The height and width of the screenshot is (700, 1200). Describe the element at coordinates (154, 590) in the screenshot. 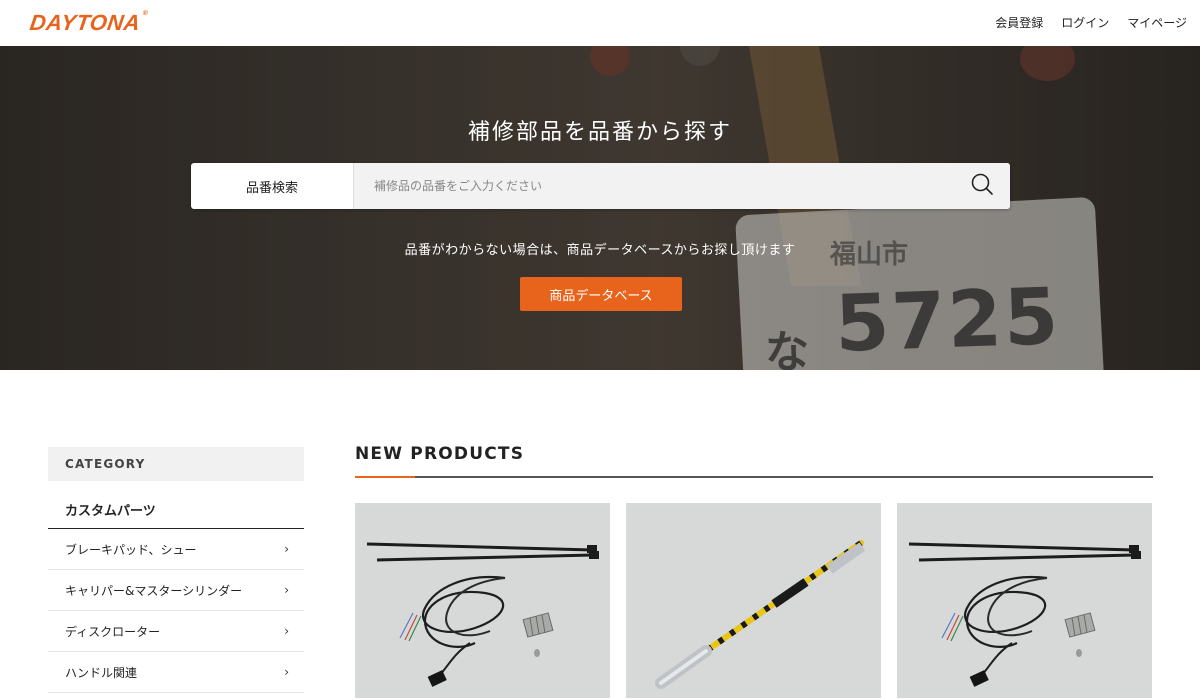

I see `category-item-label: キャリパー&マスターシリンダー` at that location.